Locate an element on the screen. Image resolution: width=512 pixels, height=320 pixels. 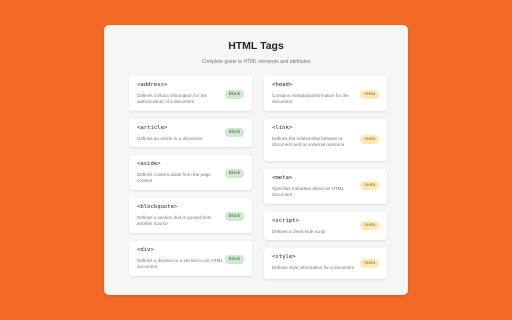
tag-name: <head> is located at coordinates (282, 85).